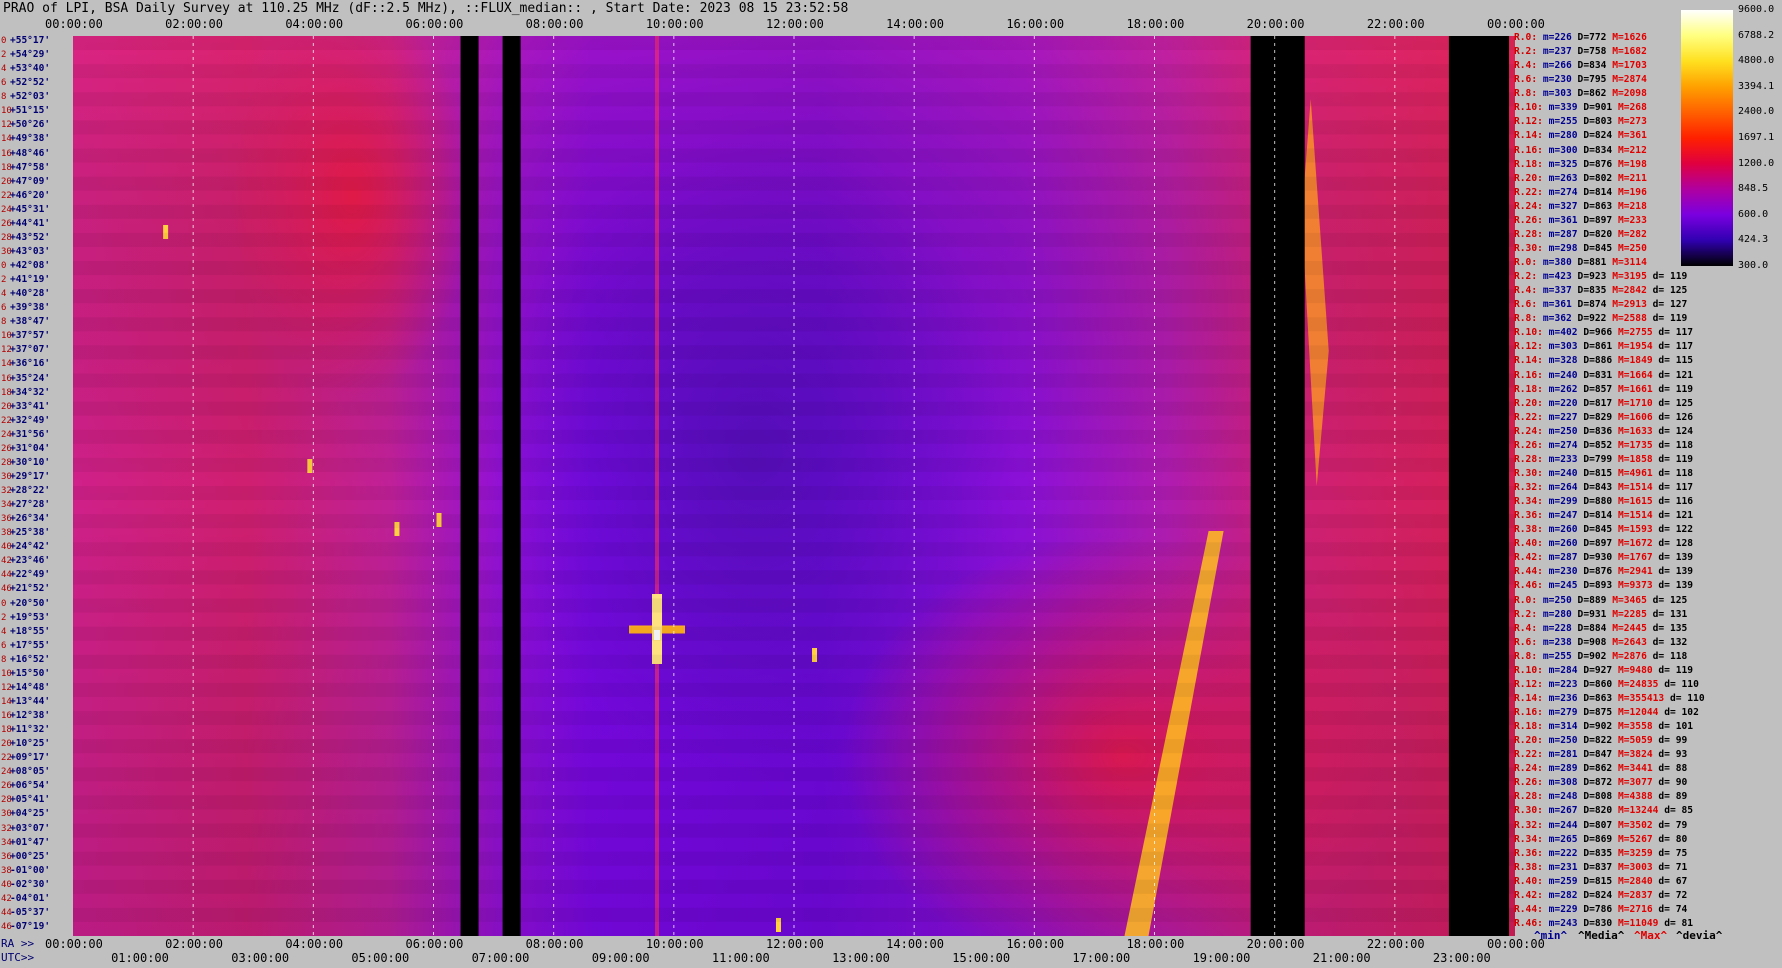 This screenshot has height=968, width=1782. I want to click on stat-min: m=265, so click(1566, 839).